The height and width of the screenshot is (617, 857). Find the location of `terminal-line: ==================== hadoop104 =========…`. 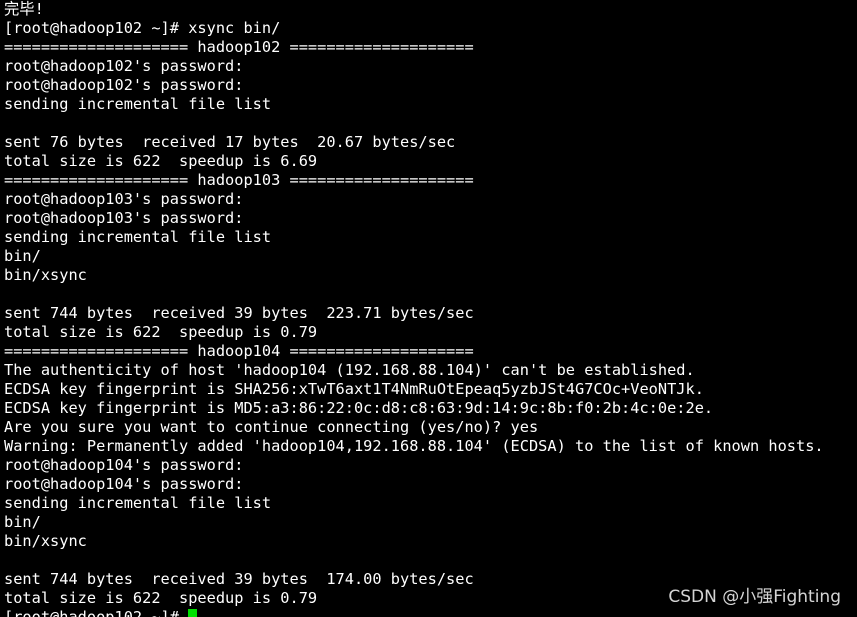

terminal-line: ==================== hadoop104 =========… is located at coordinates (239, 351).